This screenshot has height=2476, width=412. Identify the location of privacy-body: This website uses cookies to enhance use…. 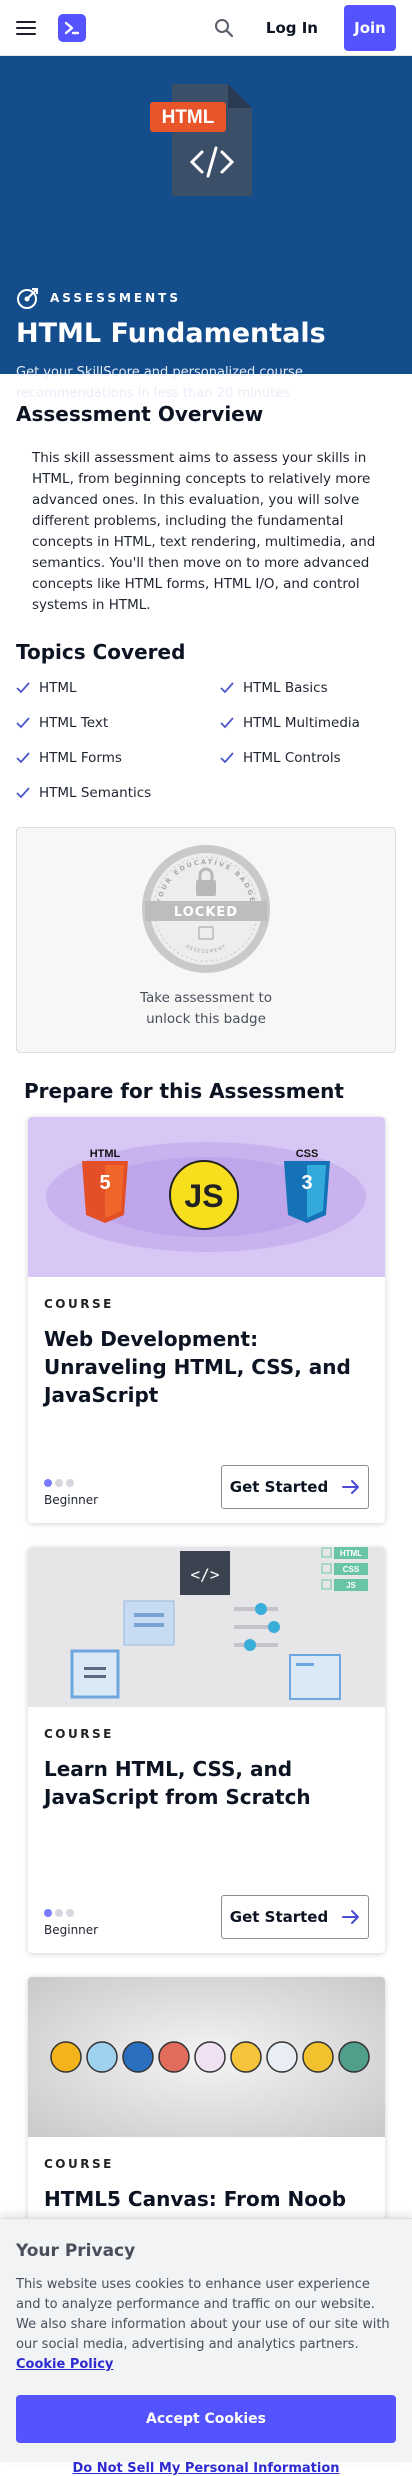
(203, 2314).